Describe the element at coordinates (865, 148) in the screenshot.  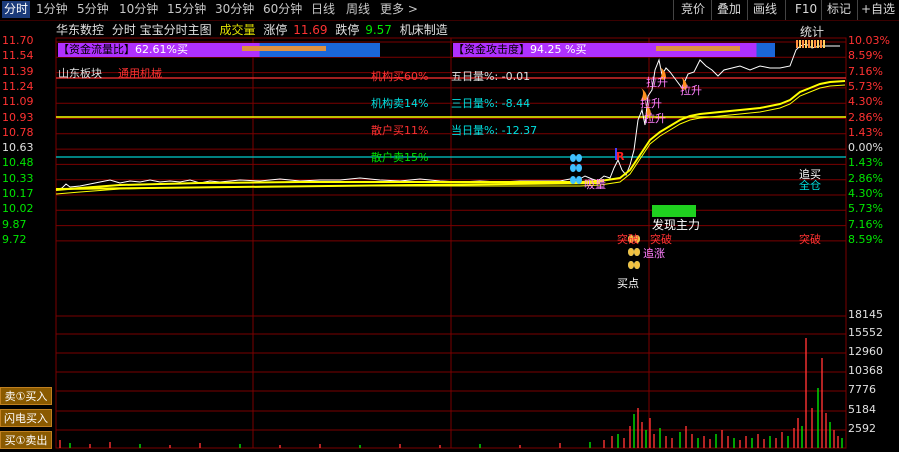
I see `percent-tick-label: 0.00%` at that location.